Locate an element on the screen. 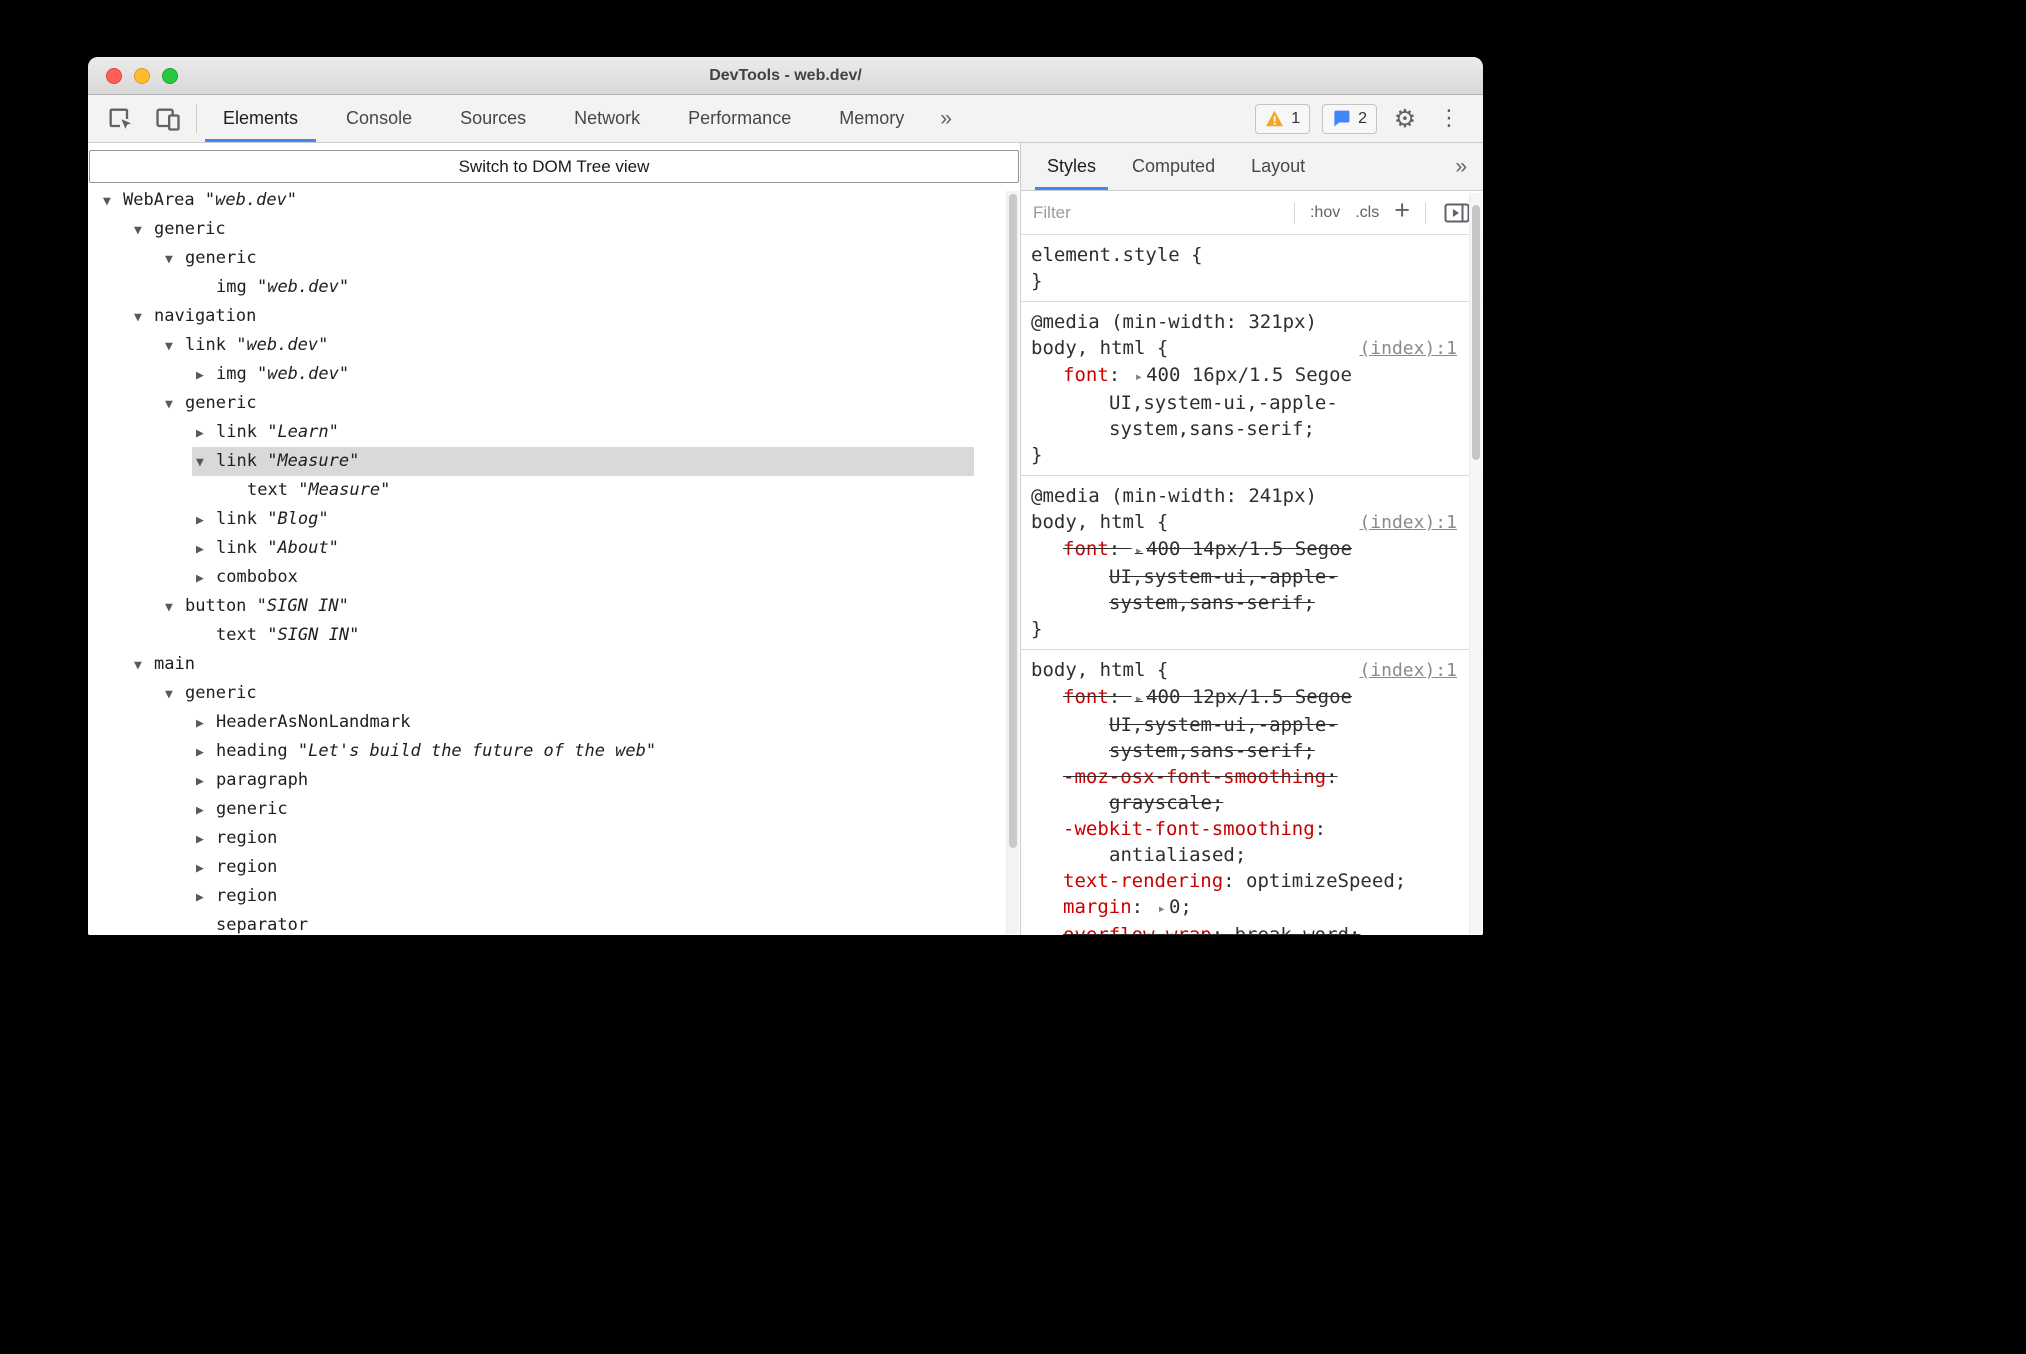 This screenshot has height=1354, width=2026. node-role: text is located at coordinates (267, 490).